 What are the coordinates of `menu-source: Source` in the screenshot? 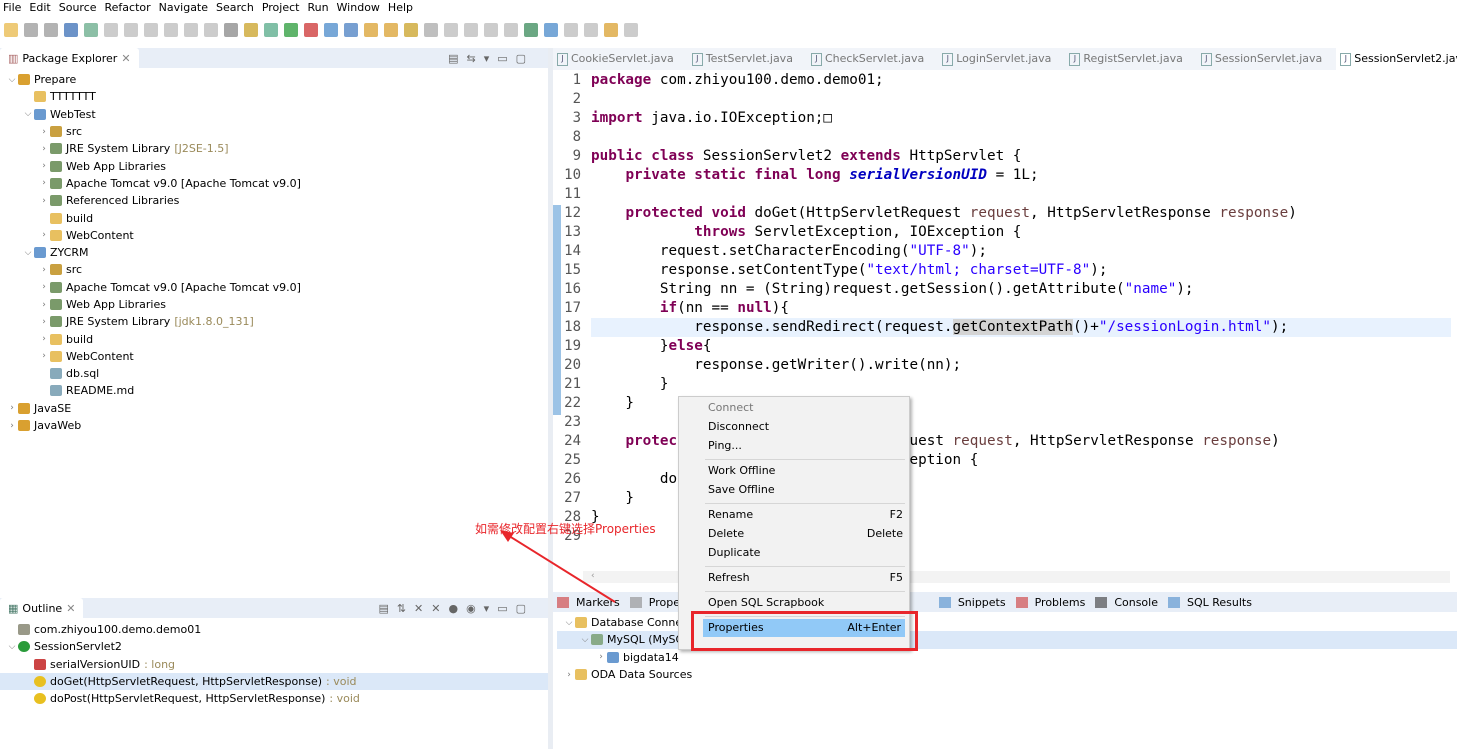 It's located at (79, 8).